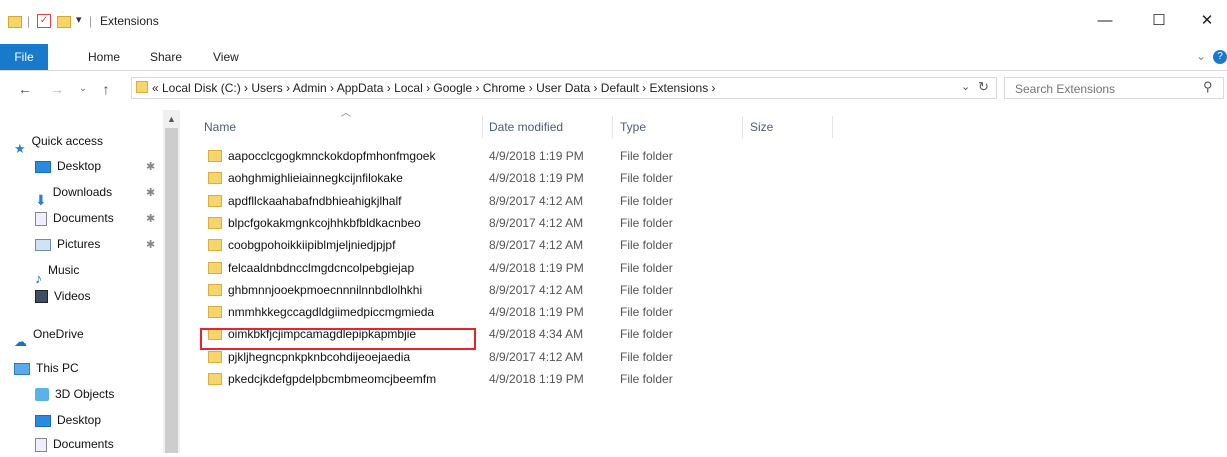  Describe the element at coordinates (983, 87) in the screenshot. I see `refresh-icon: ↻` at that location.